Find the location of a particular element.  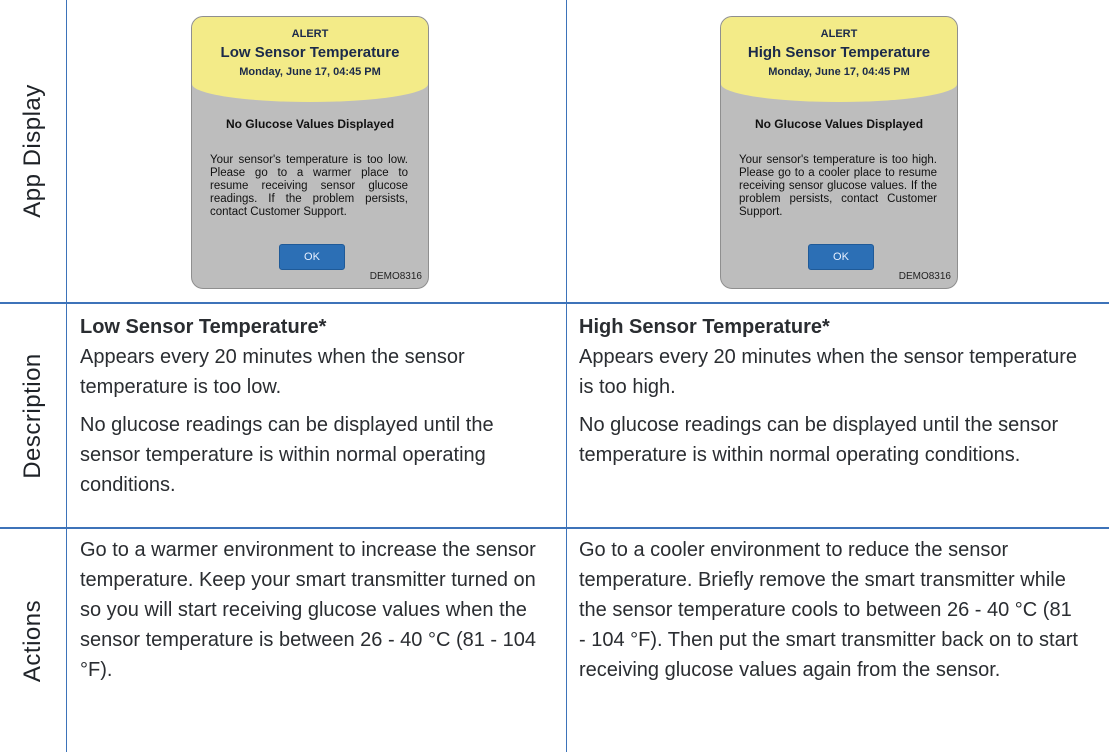

row-label-text: Description is located at coordinates (33, 415).